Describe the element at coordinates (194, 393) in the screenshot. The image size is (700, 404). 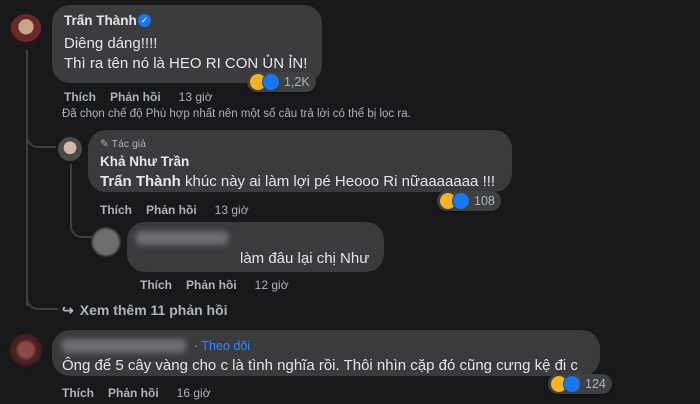
I see `timestamp: 16 giờ` at that location.